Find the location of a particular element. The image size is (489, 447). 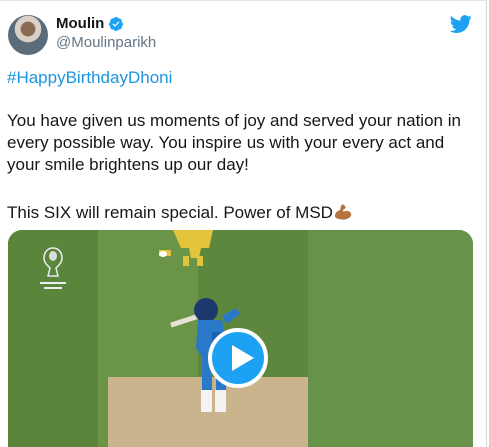

verified-badge-icon is located at coordinates (116, 23).